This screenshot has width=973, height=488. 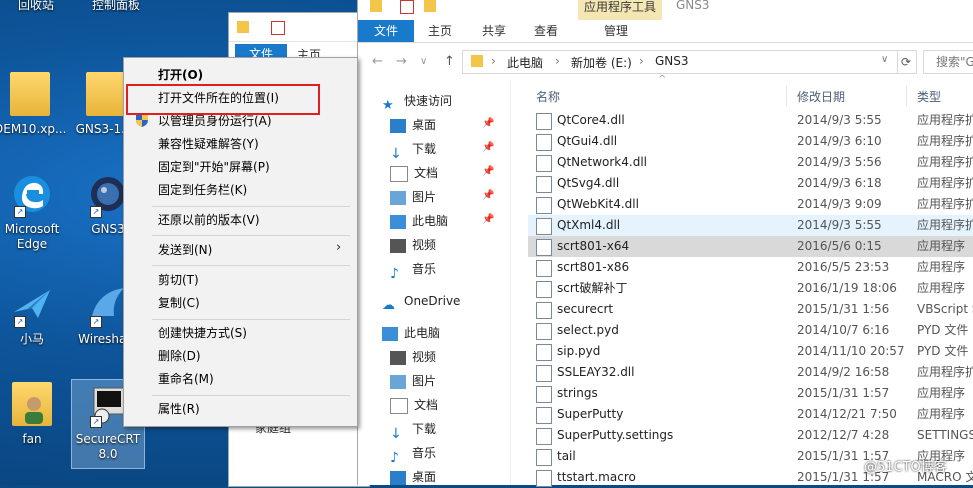 I want to click on nav-label: 桌面, so click(x=424, y=477).